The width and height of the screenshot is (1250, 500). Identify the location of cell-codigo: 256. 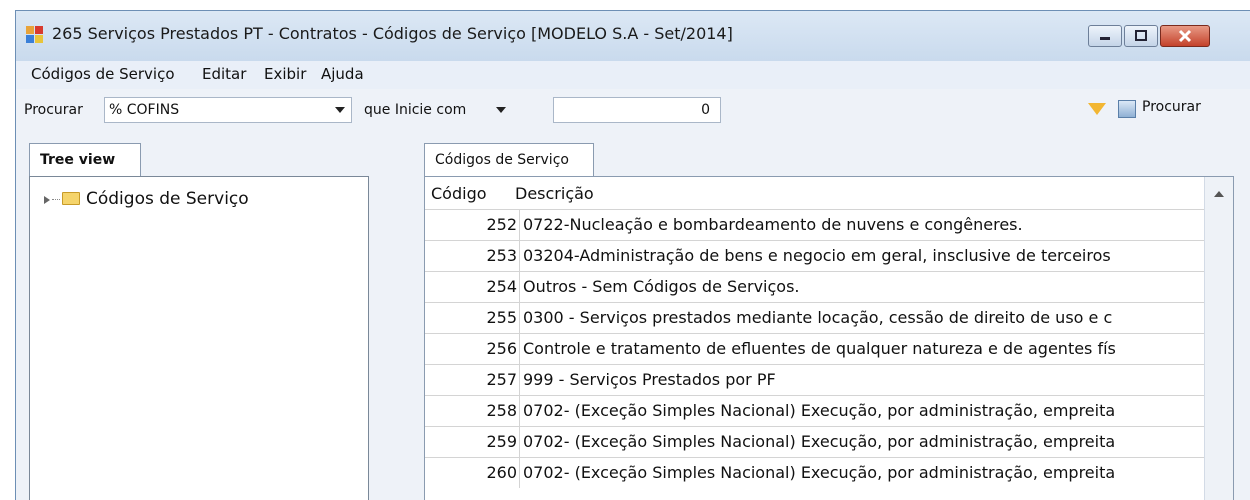
(501, 348).